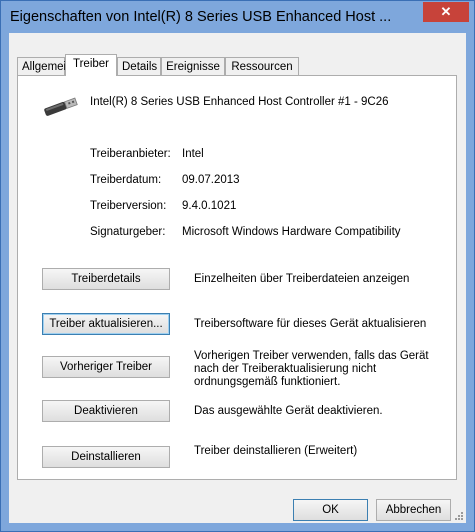 This screenshot has height=532, width=475. Describe the element at coordinates (209, 206) in the screenshot. I see `driver-version-value: 9.4.0.1021` at that location.